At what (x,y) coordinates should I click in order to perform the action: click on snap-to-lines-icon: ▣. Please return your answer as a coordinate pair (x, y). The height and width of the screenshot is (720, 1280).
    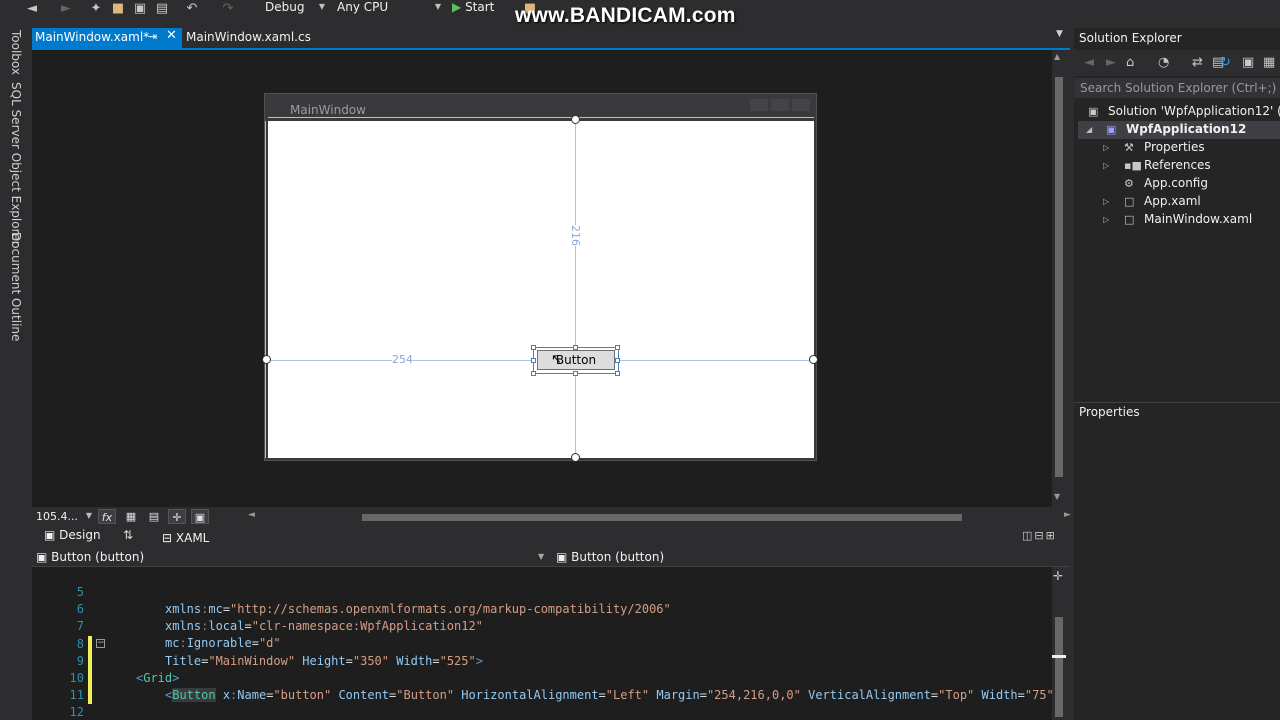
    Looking at the image, I should click on (200, 516).